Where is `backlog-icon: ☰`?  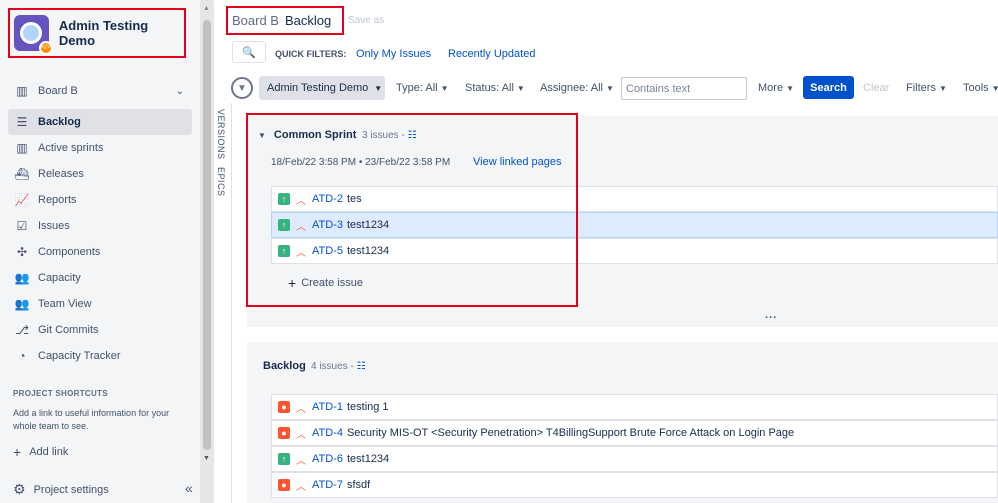
backlog-icon: ☰ is located at coordinates (22, 122).